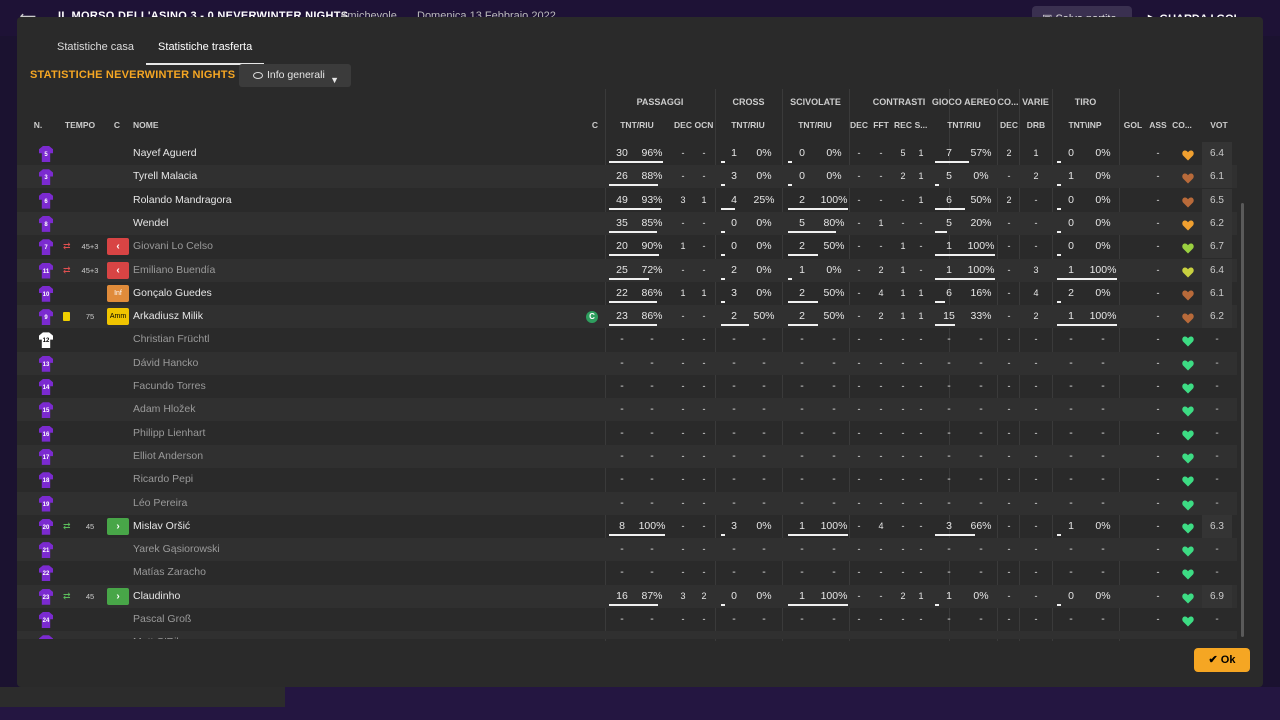  Describe the element at coordinates (683, 362) in the screenshot. I see `pass-dec: -` at that location.